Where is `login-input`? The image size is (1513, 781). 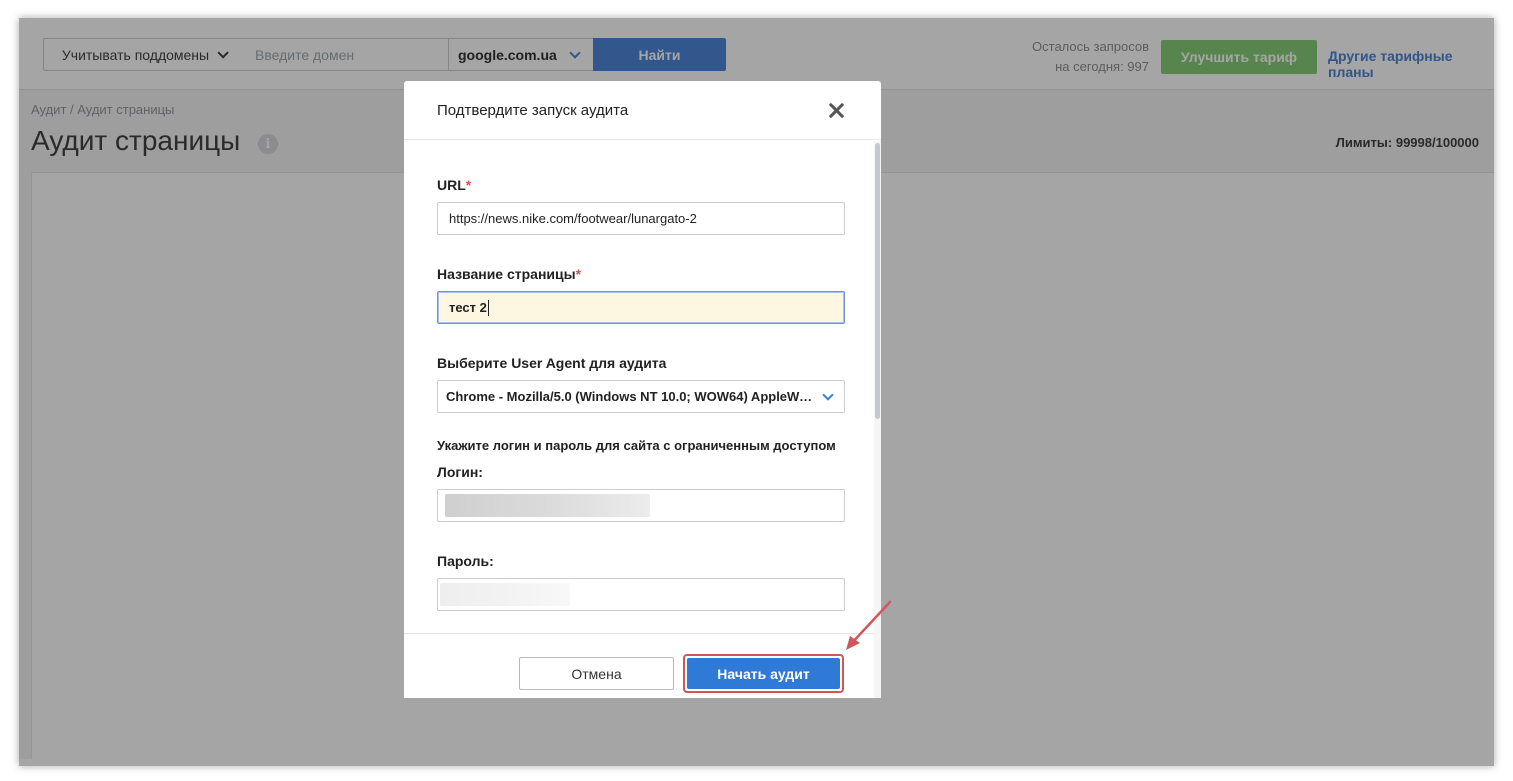
login-input is located at coordinates (641, 505).